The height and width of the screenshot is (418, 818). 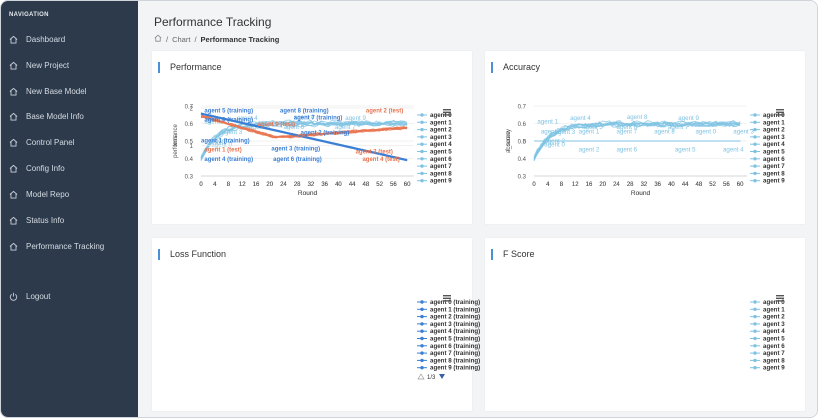 What do you see at coordinates (442, 376) in the screenshot?
I see `legend-next-icon` at bounding box center [442, 376].